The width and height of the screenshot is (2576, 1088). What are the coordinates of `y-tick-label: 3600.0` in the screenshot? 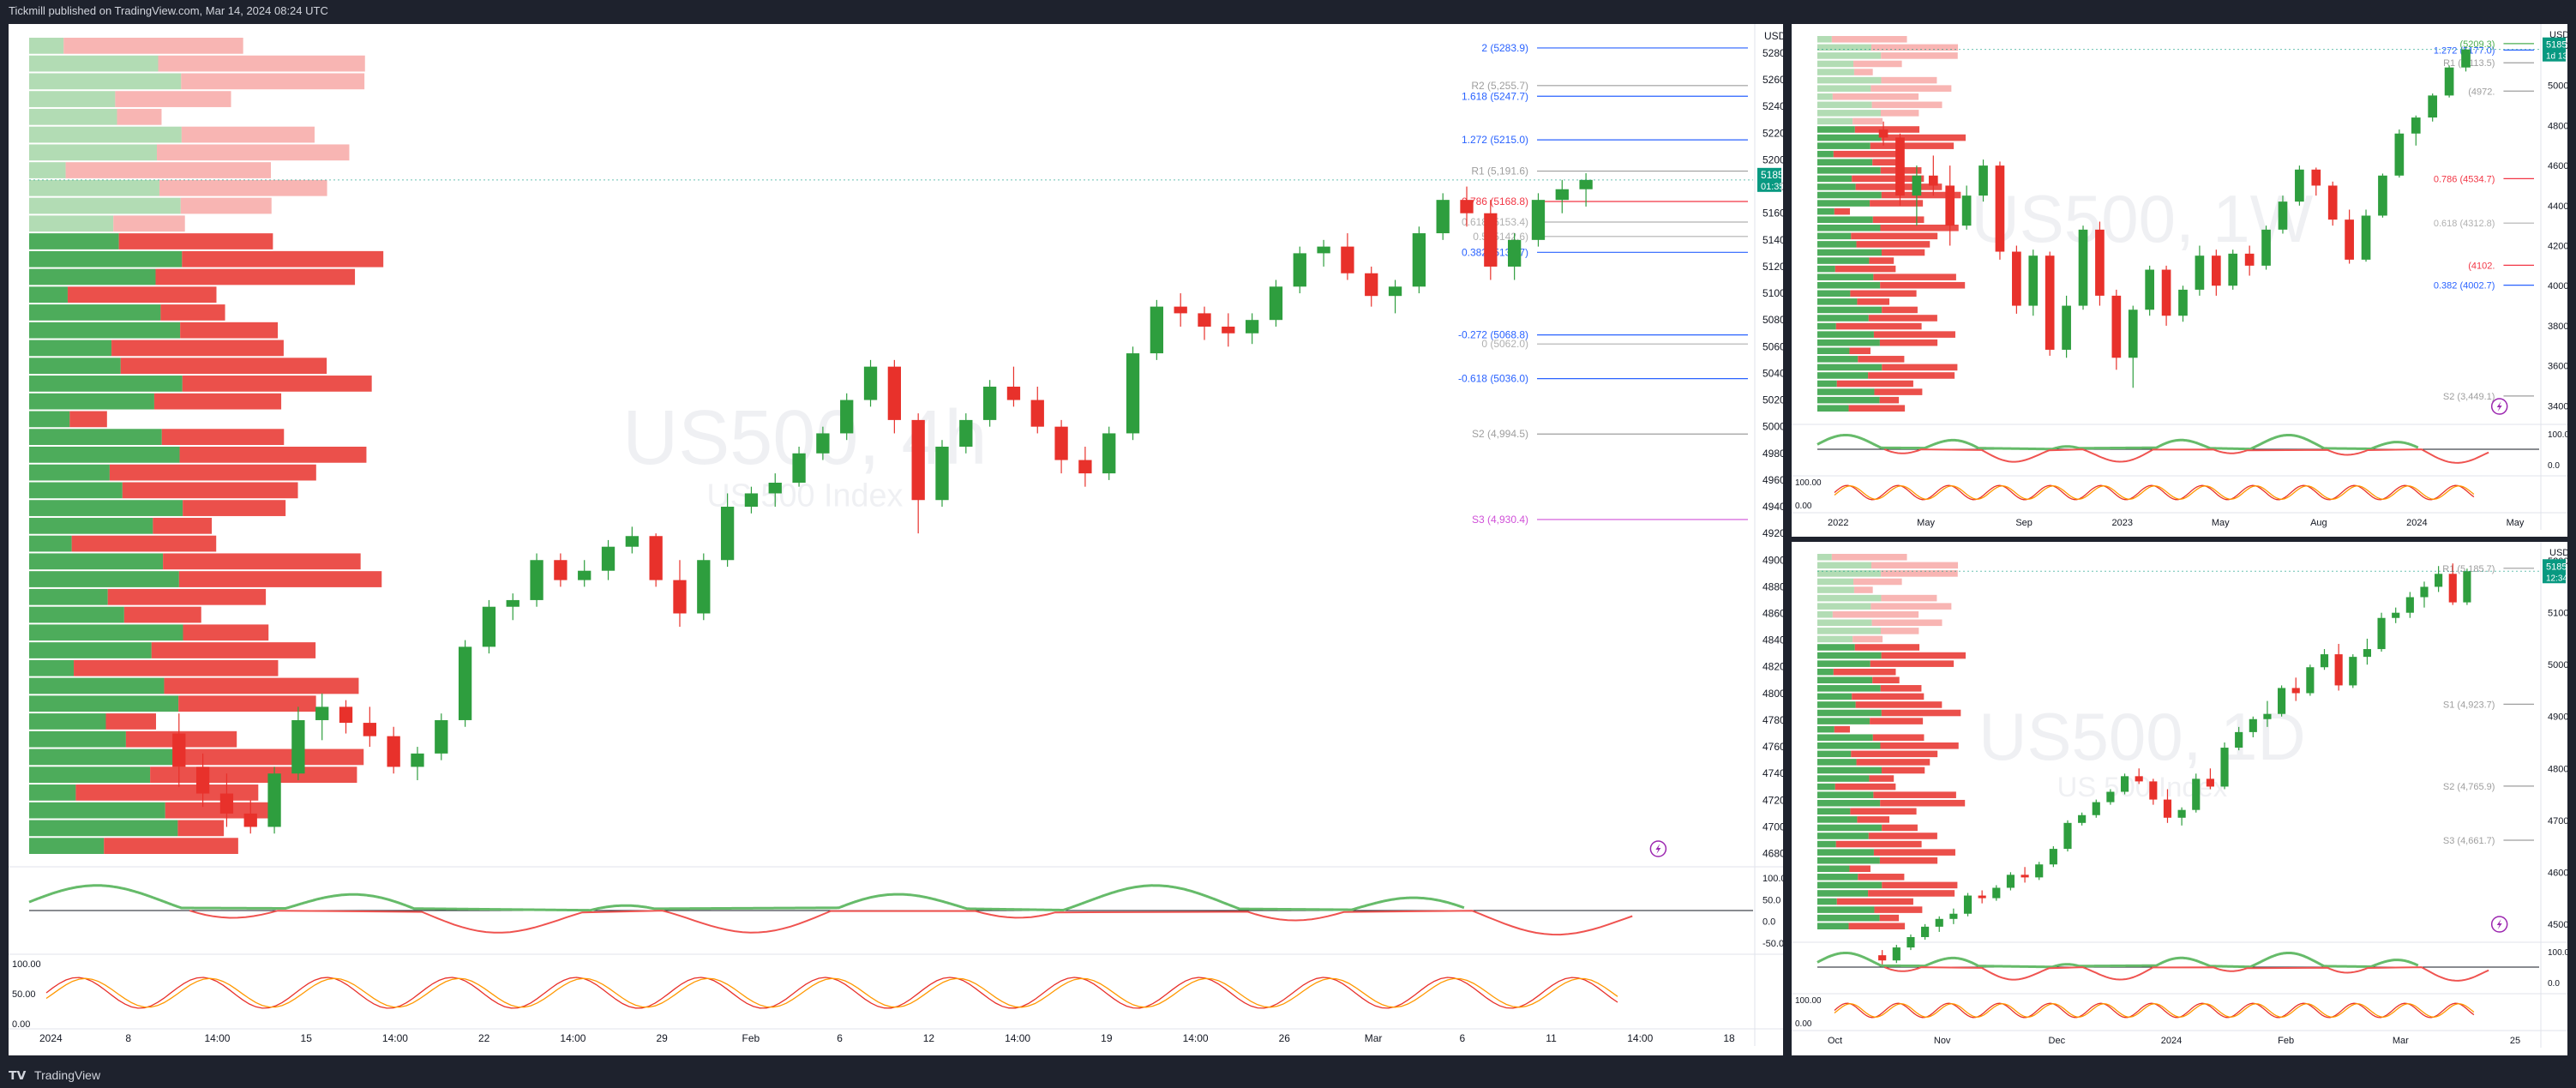 It's located at (2557, 367).